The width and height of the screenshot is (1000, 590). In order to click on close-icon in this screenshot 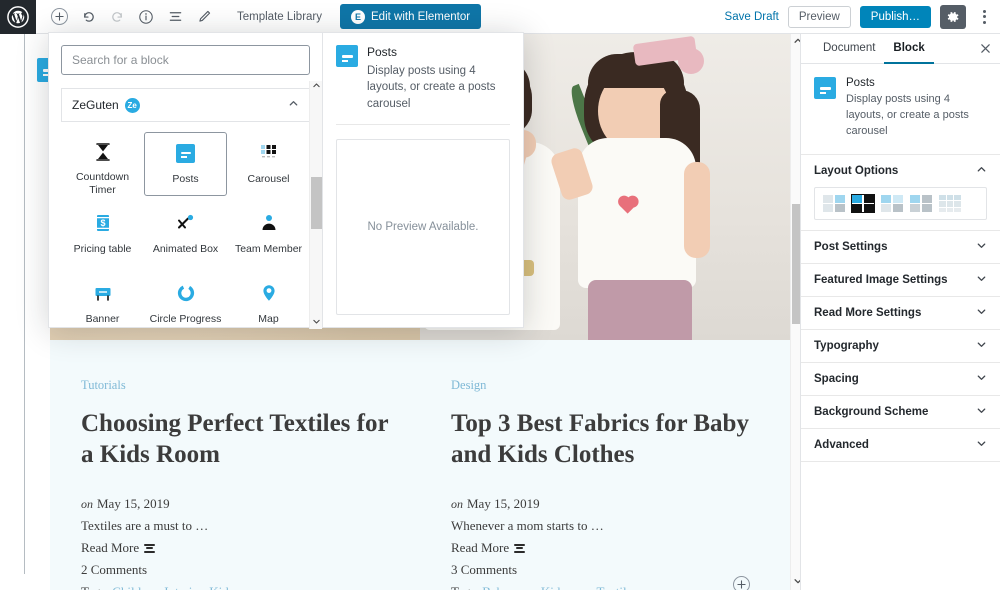, I will do `click(985, 48)`.